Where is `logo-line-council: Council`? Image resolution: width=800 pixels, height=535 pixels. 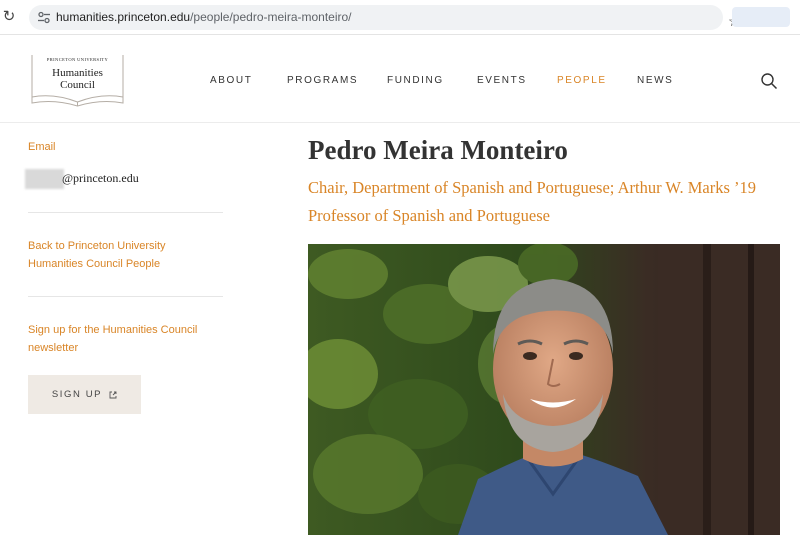
logo-line-council: Council is located at coordinates (77, 85).